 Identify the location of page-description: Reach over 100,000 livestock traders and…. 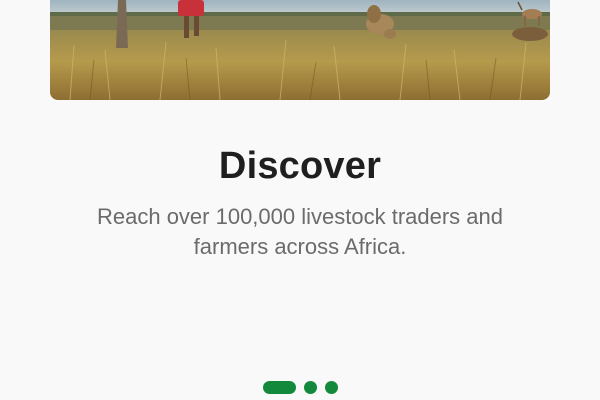
(299, 231).